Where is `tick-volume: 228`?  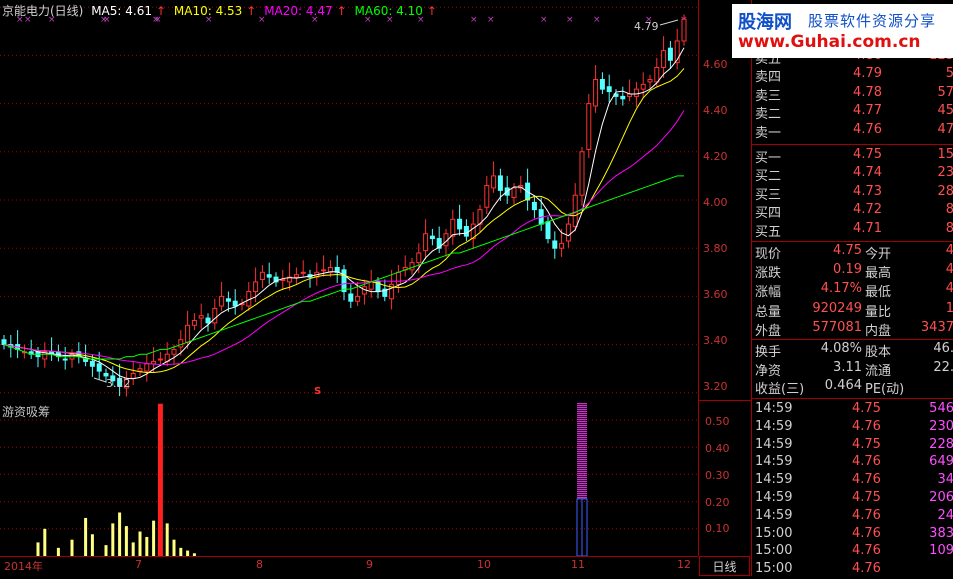
tick-volume: 228 is located at coordinates (941, 444).